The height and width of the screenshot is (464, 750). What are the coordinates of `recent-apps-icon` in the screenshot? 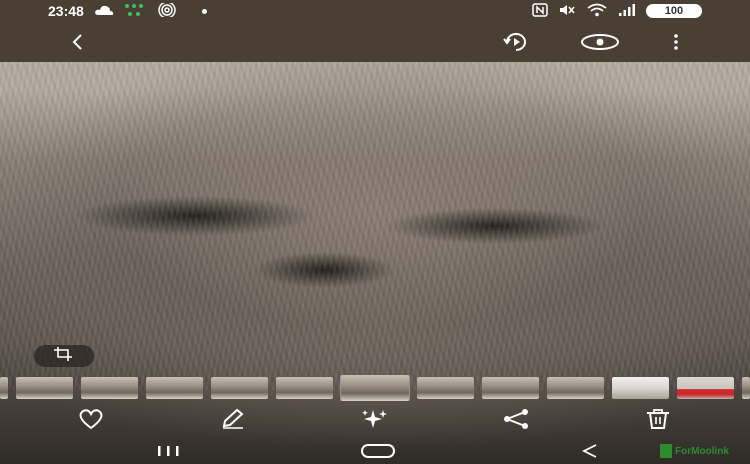 It's located at (168, 451).